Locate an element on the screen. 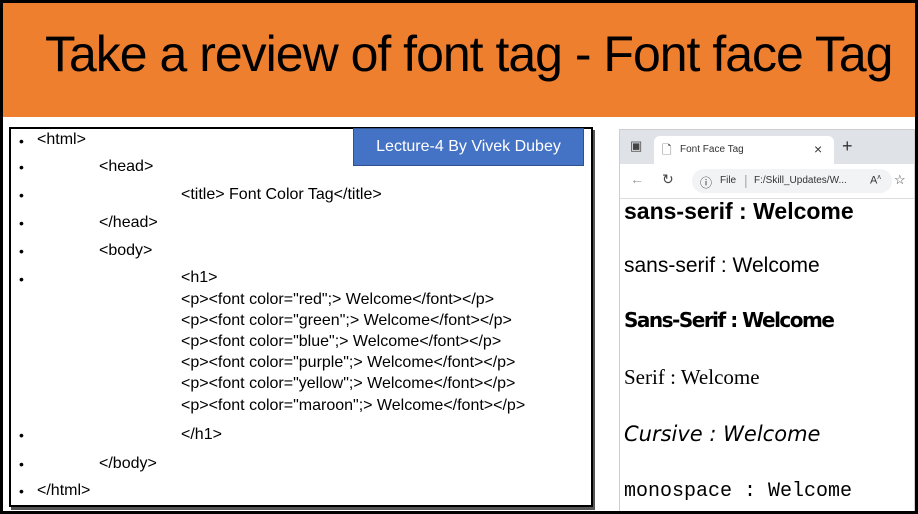 The width and height of the screenshot is (918, 514). demo-line-cursive: Cursive : Welcome is located at coordinates (722, 434).